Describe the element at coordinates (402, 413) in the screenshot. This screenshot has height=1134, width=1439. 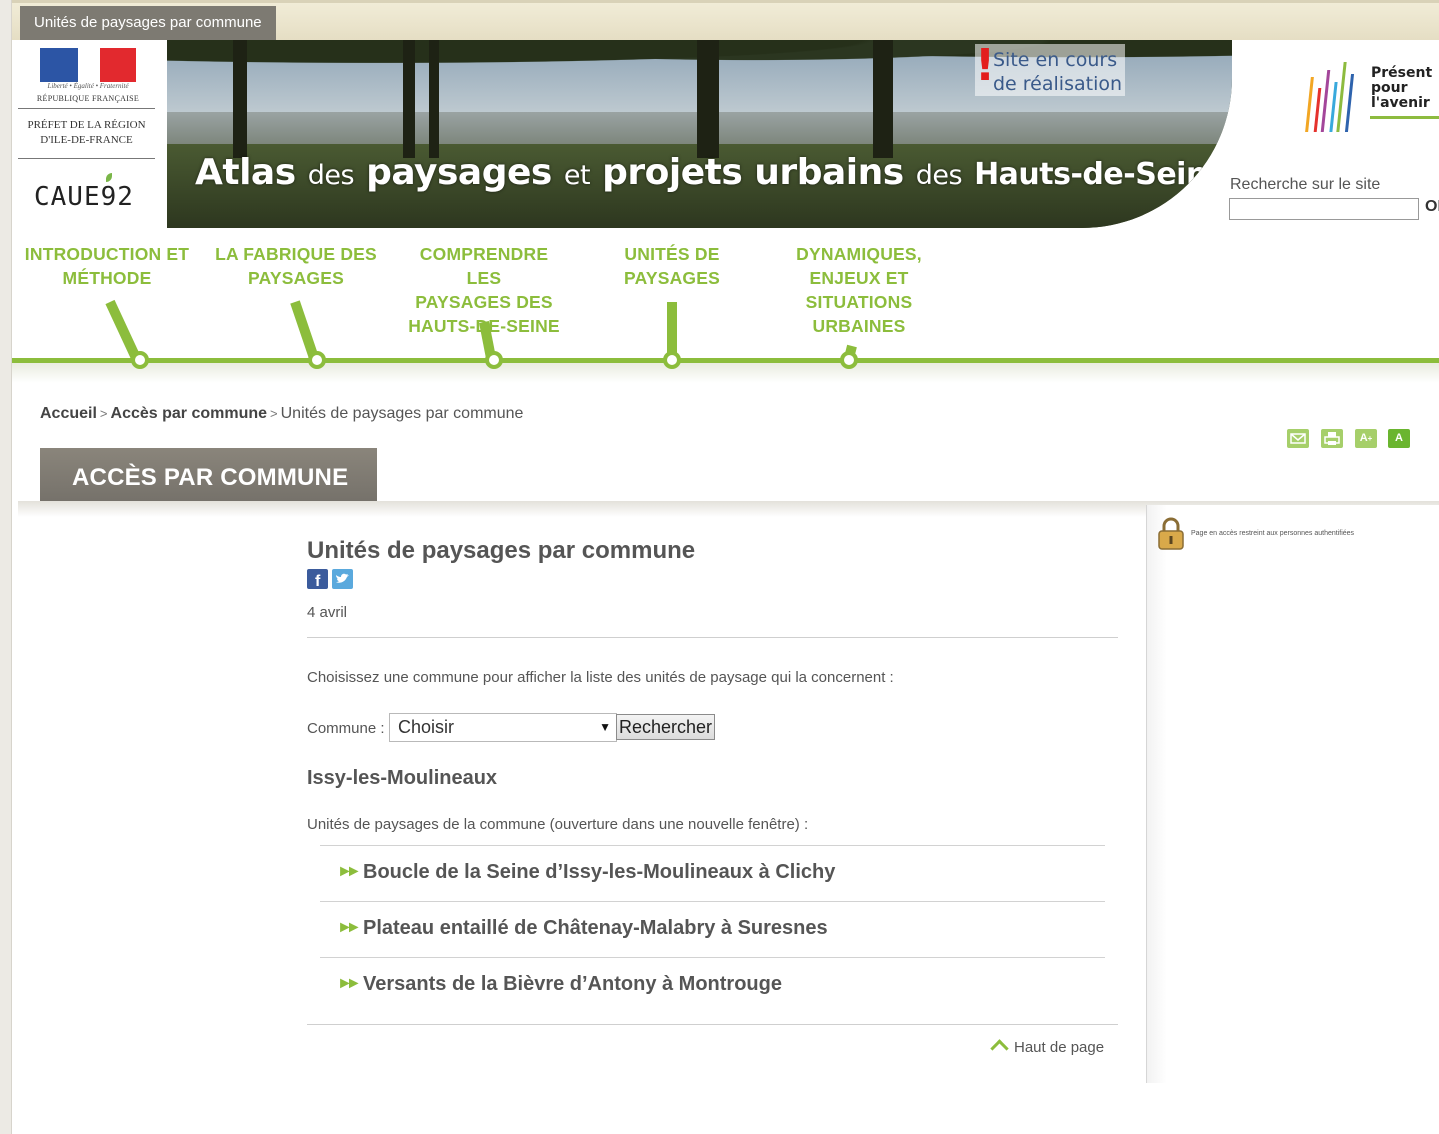
I see `breadcrumb-current: Unités de paysages par commune` at that location.